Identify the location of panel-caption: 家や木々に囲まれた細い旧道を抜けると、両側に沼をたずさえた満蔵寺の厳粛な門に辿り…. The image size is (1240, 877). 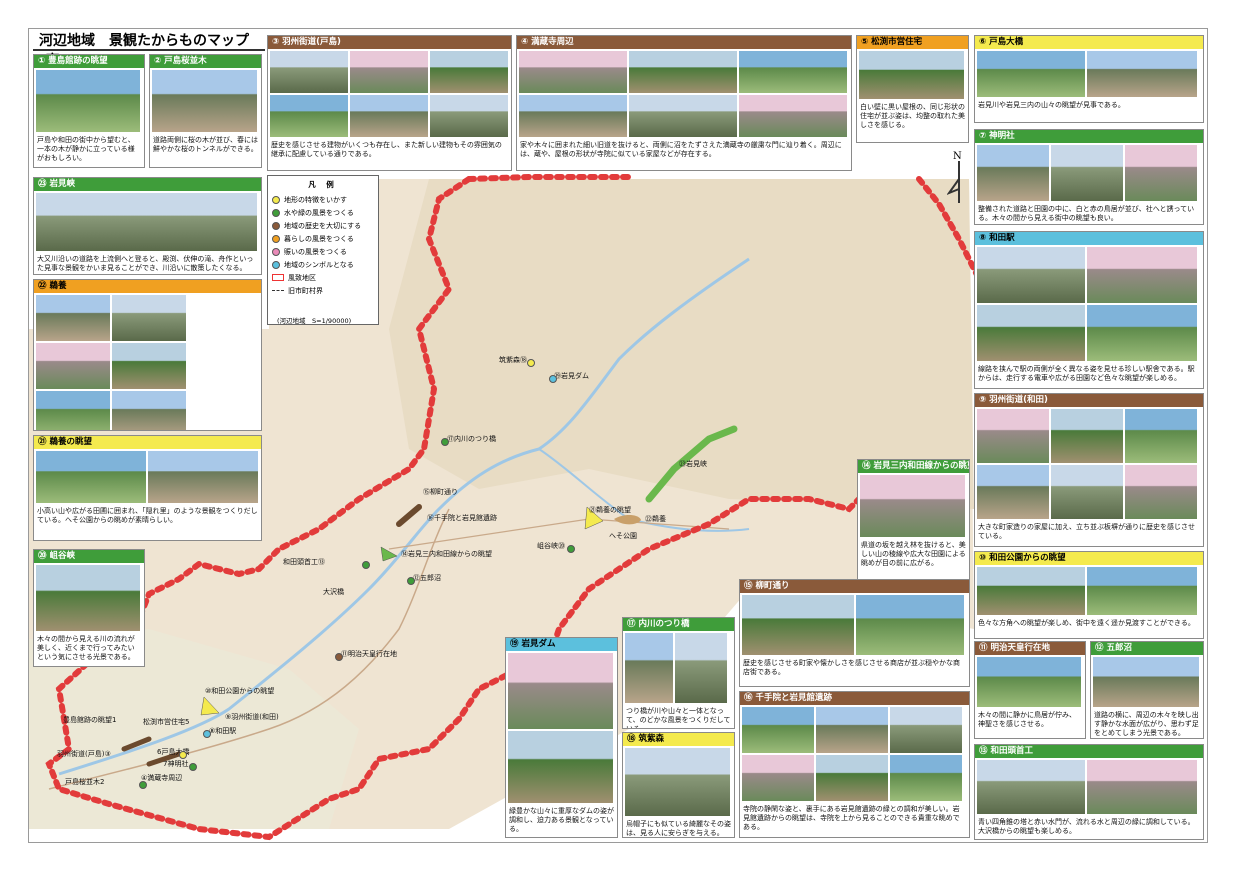
(681, 149).